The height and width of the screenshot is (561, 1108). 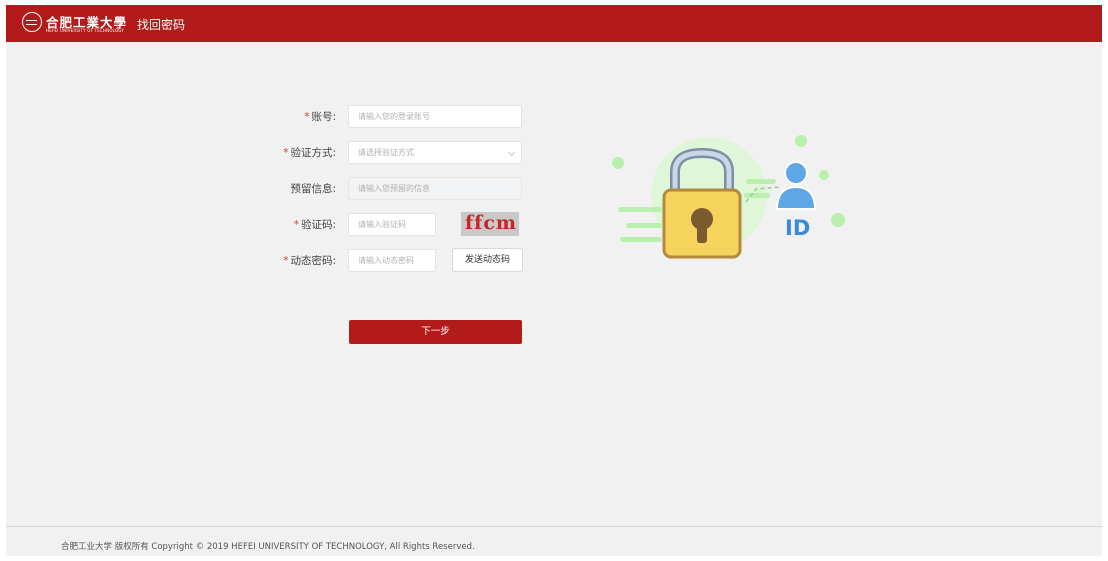 What do you see at coordinates (313, 261) in the screenshot?
I see `dynamic-label-text: 动态密码:` at bounding box center [313, 261].